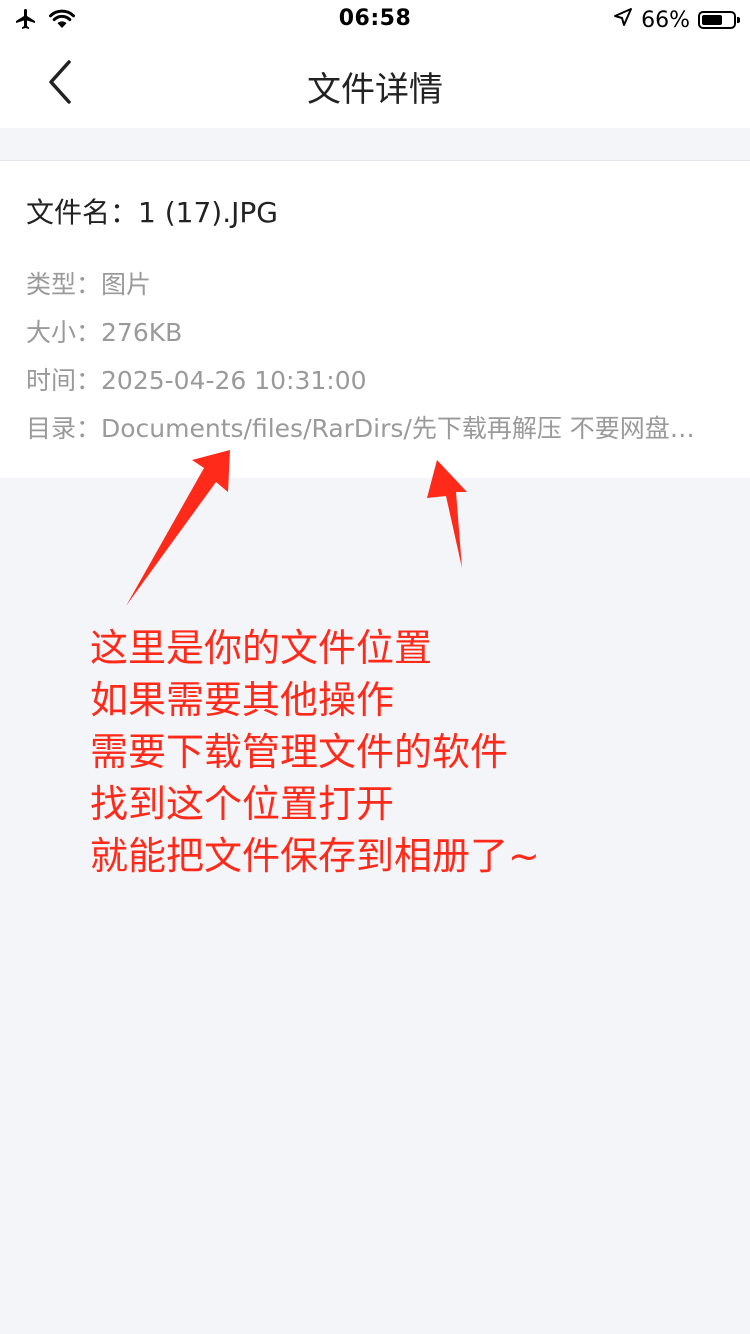 The width and height of the screenshot is (750, 1334). I want to click on annotation-line-4: 找到这个位置打开, so click(242, 804).